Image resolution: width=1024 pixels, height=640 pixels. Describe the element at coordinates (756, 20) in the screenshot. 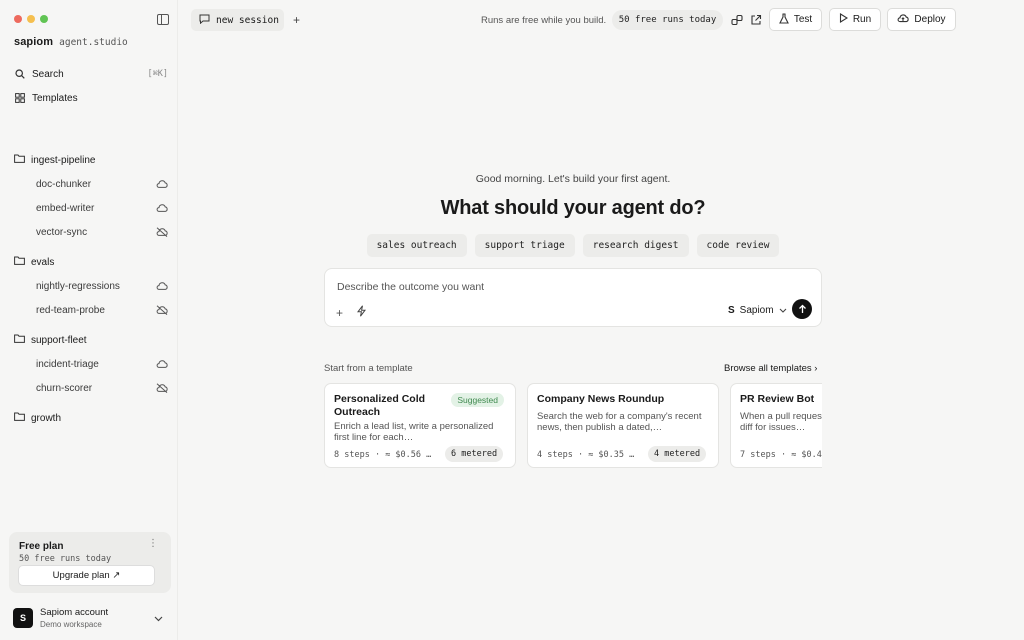

I see `external-link-icon` at that location.